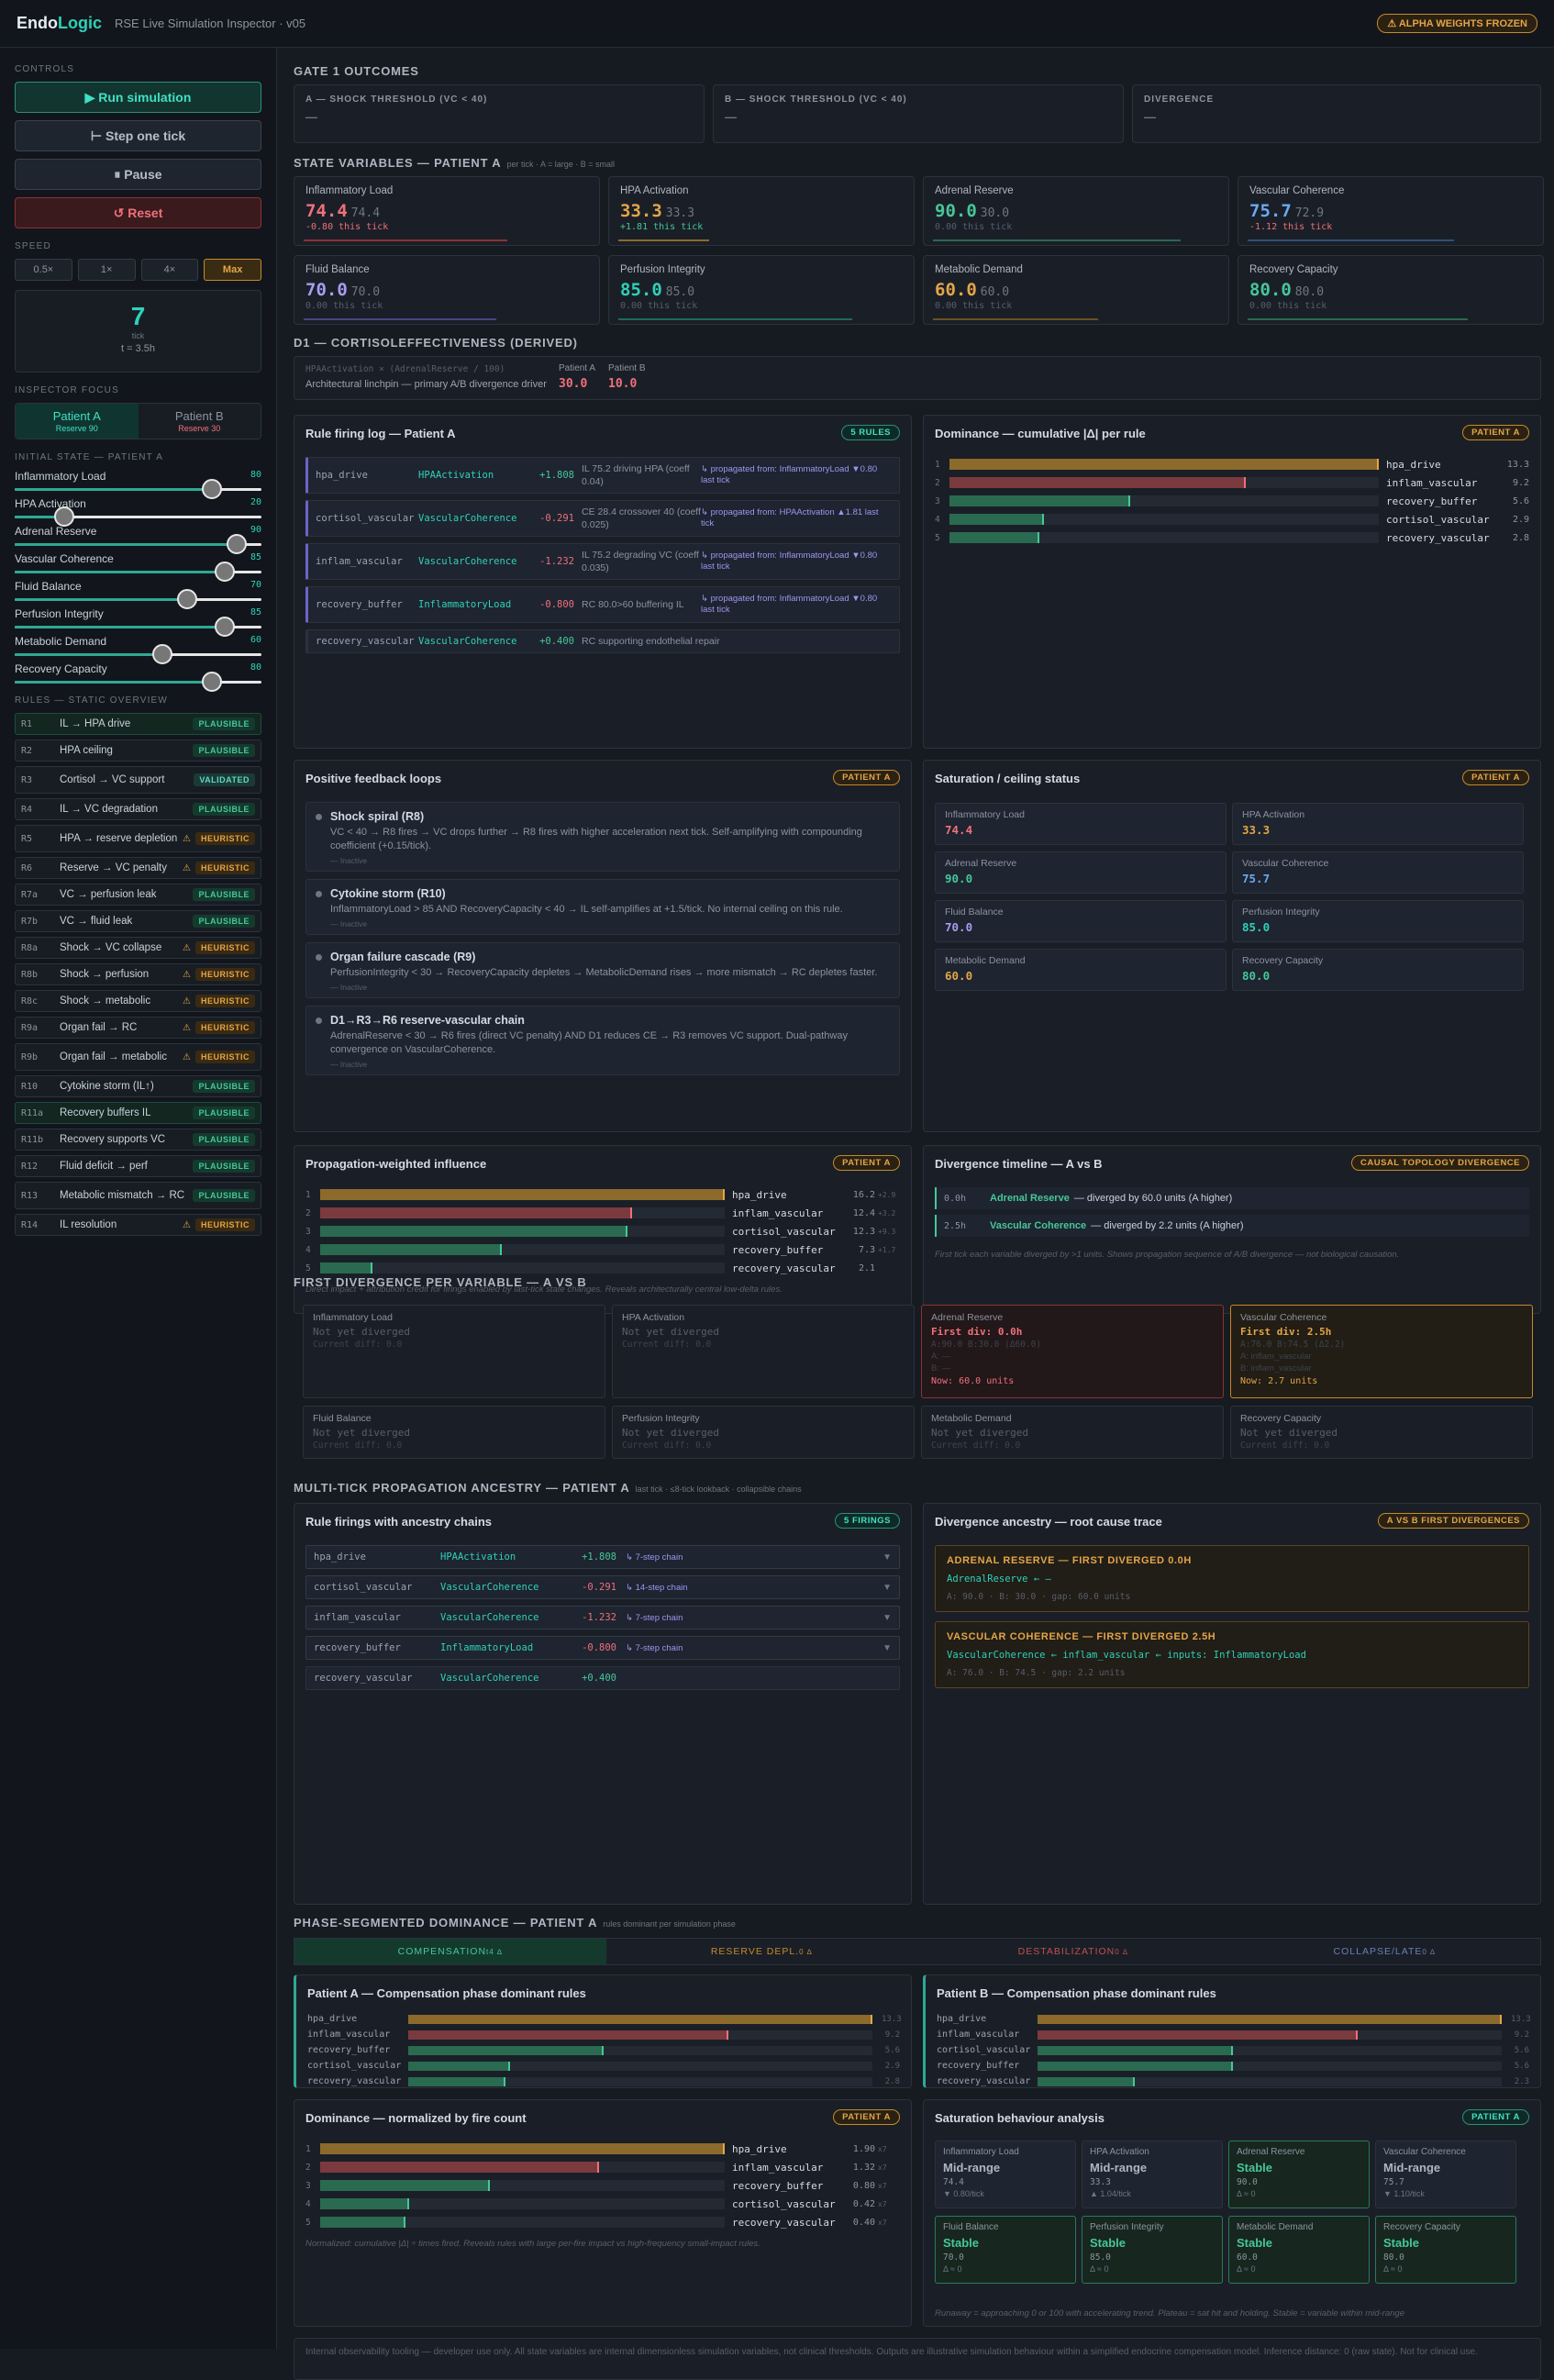  What do you see at coordinates (1429, 1951) in the screenshot?
I see `phase-tab-count: 0 ∆` at bounding box center [1429, 1951].